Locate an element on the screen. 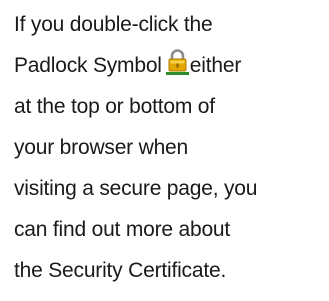 This screenshot has height=301, width=329. paragraph-line-1: If you double-click the is located at coordinates (113, 24).